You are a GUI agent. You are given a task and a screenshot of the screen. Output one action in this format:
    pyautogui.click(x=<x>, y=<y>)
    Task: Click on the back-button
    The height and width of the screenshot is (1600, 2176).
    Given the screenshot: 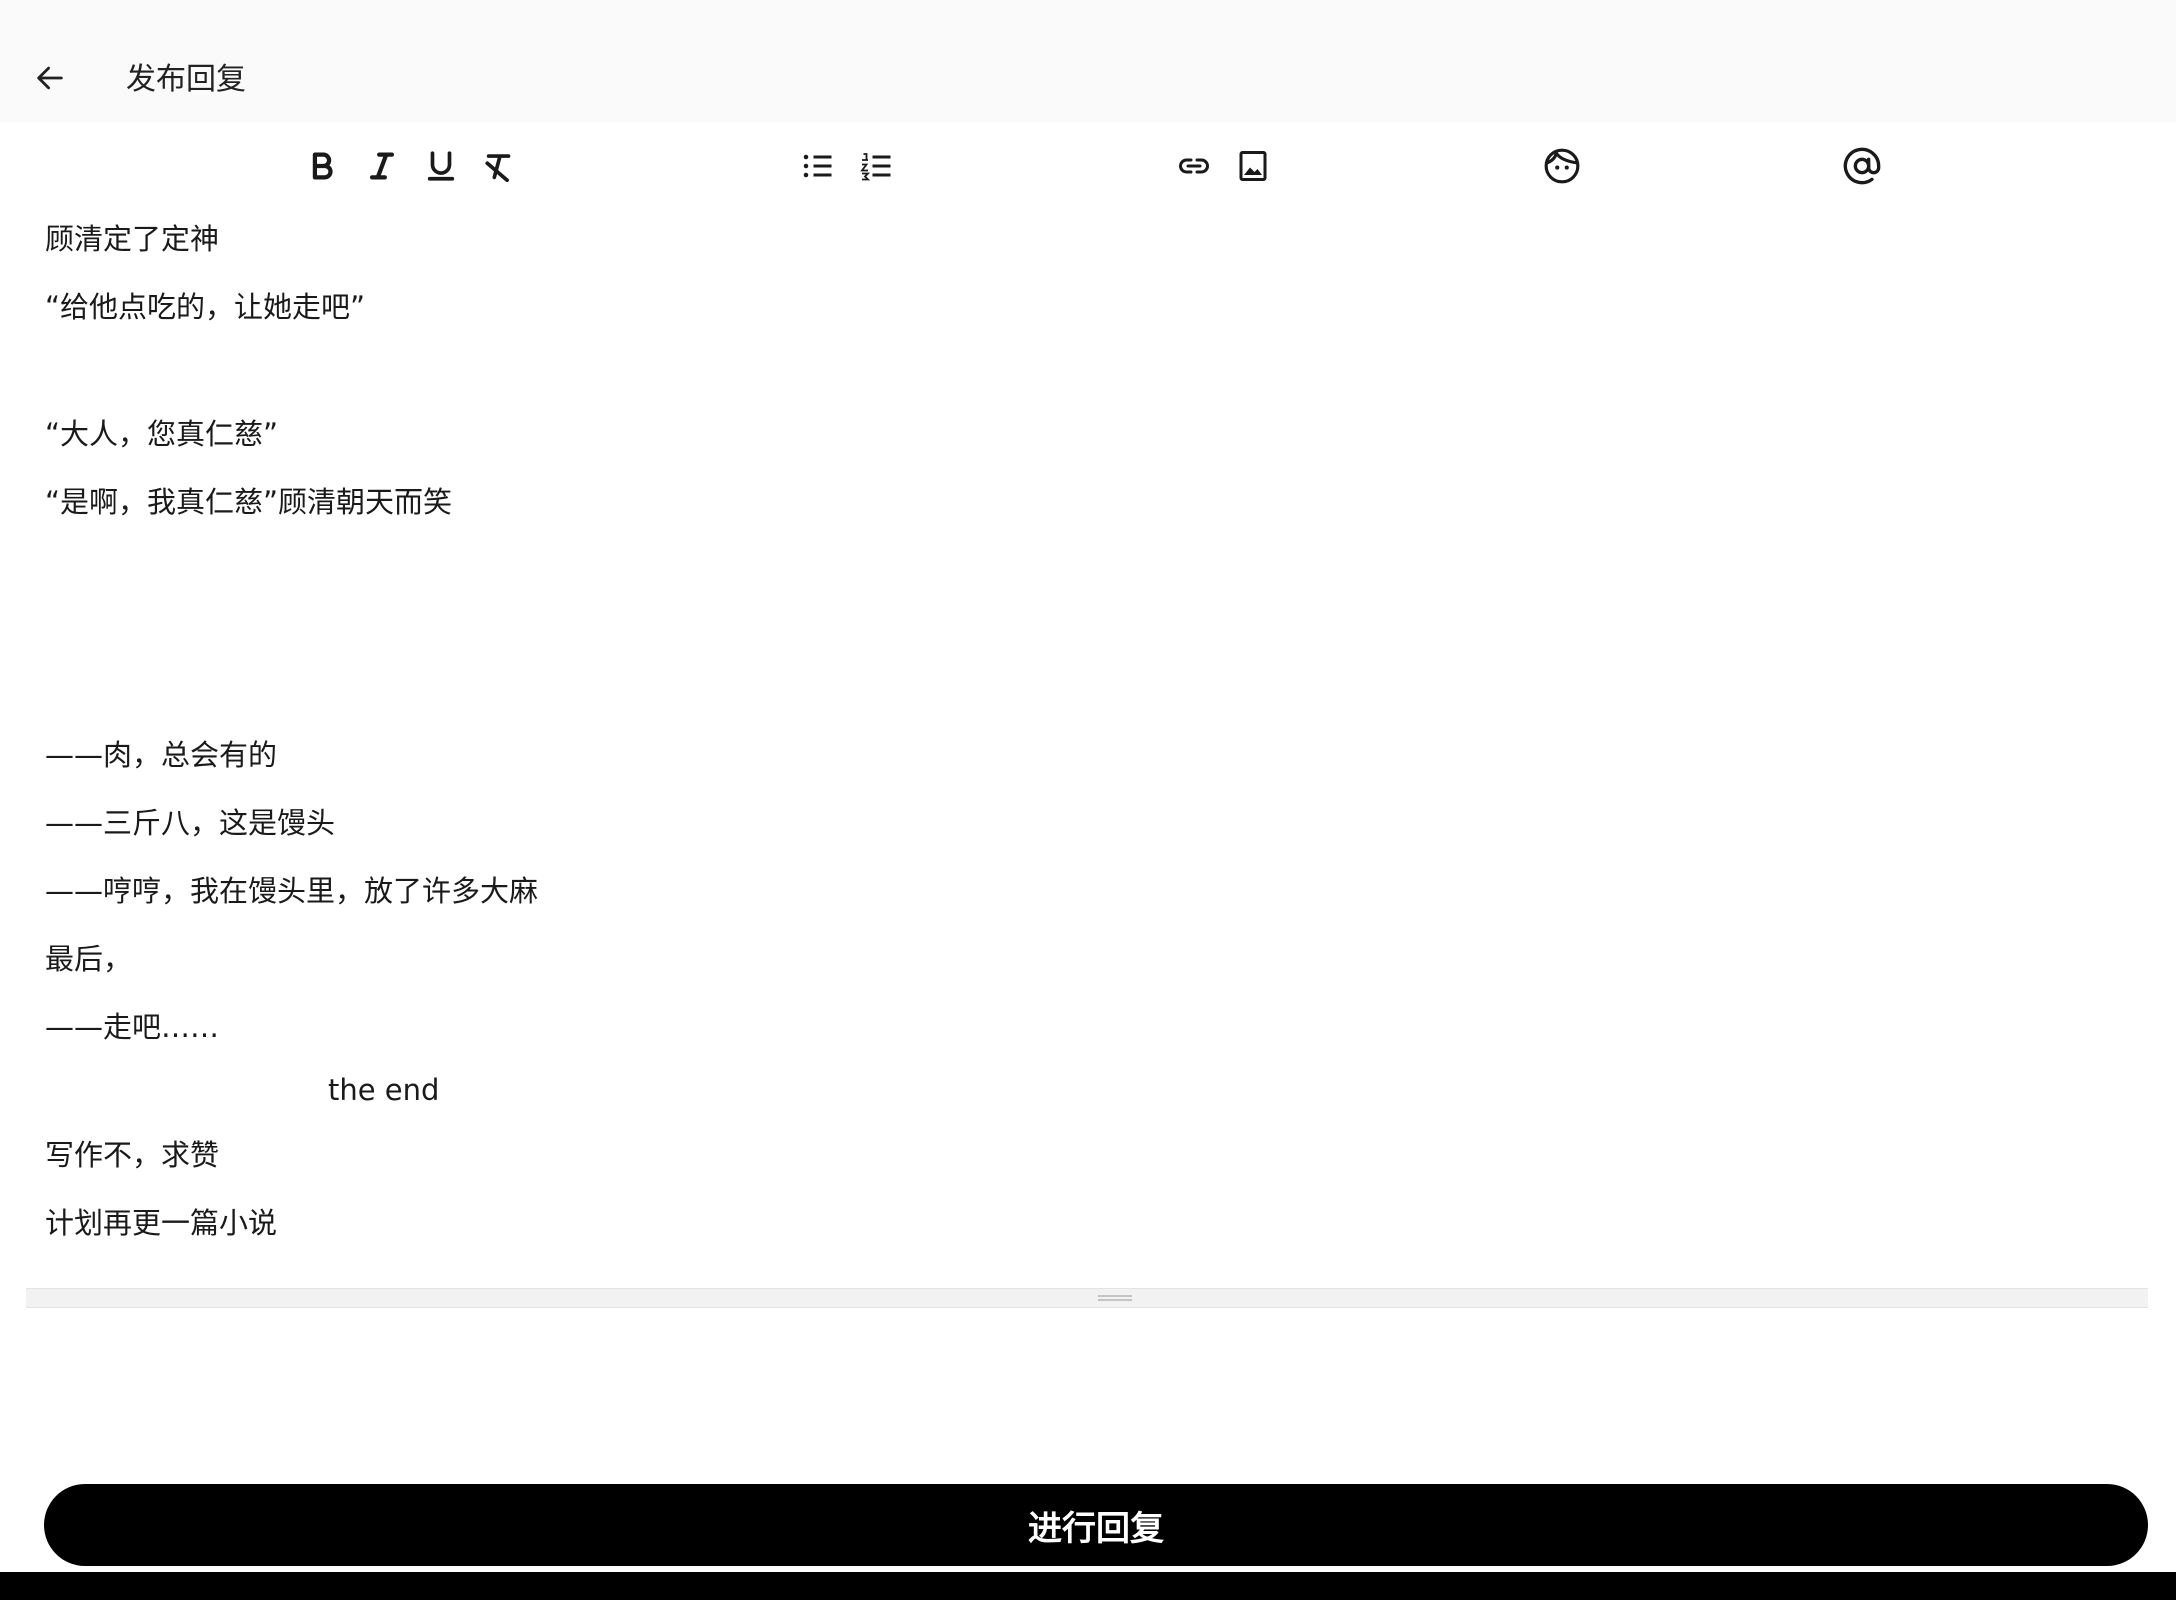 What is the action you would take?
    pyautogui.click(x=50, y=80)
    